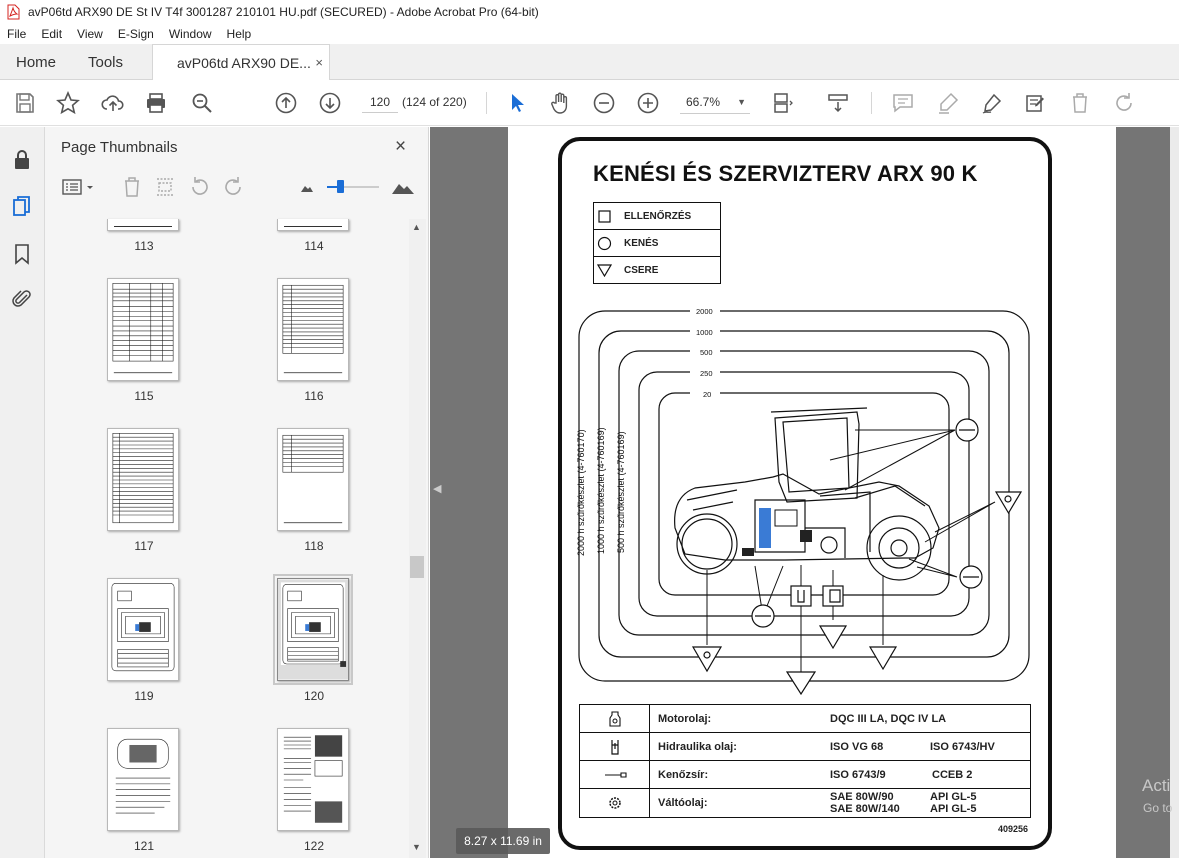 The width and height of the screenshot is (1179, 858). I want to click on hours-label-2000: 2000, so click(704, 311).